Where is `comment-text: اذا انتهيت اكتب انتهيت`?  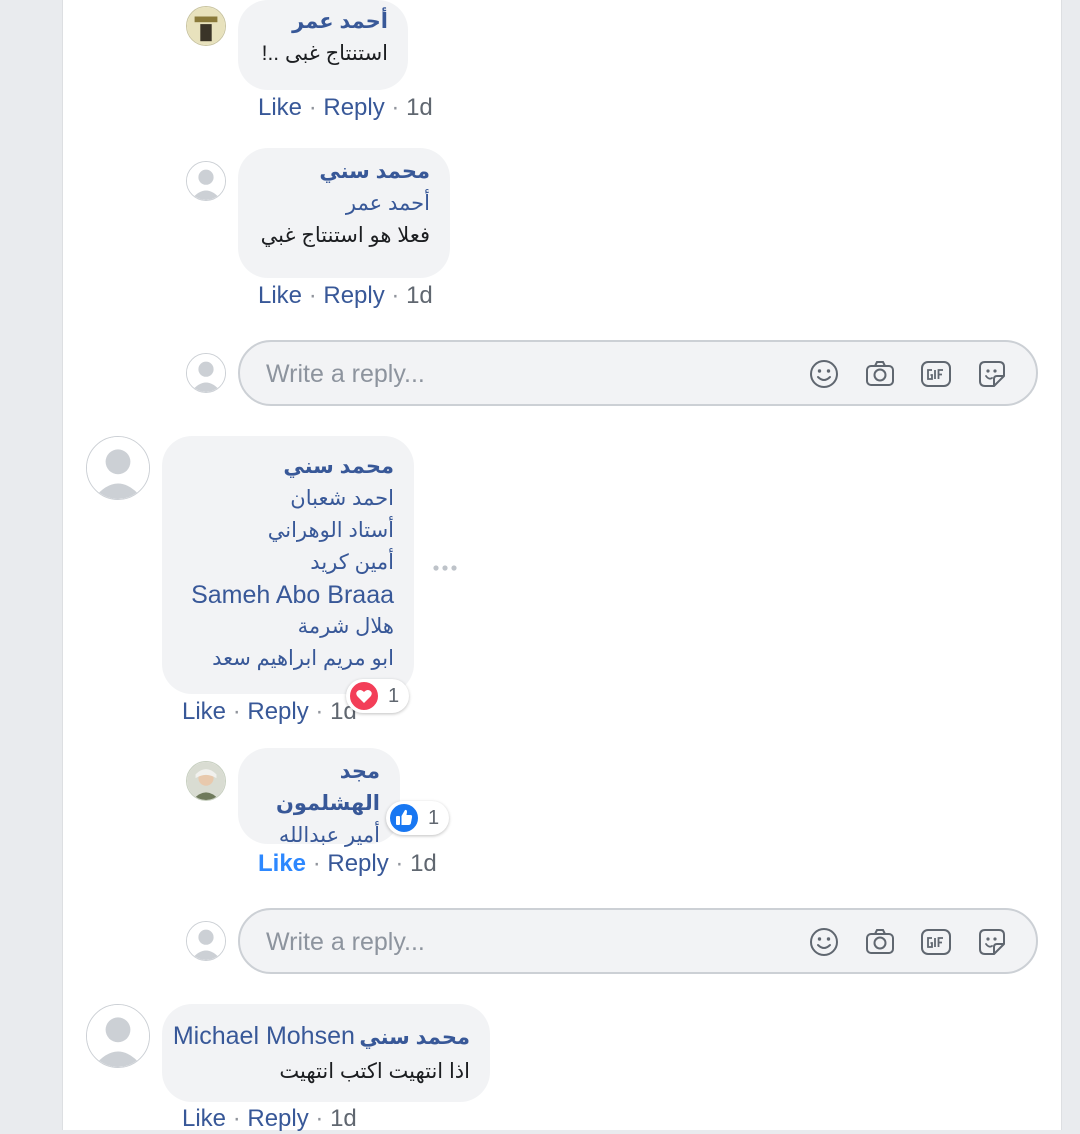 comment-text: اذا انتهيت اكتب انتهيت is located at coordinates (374, 1071).